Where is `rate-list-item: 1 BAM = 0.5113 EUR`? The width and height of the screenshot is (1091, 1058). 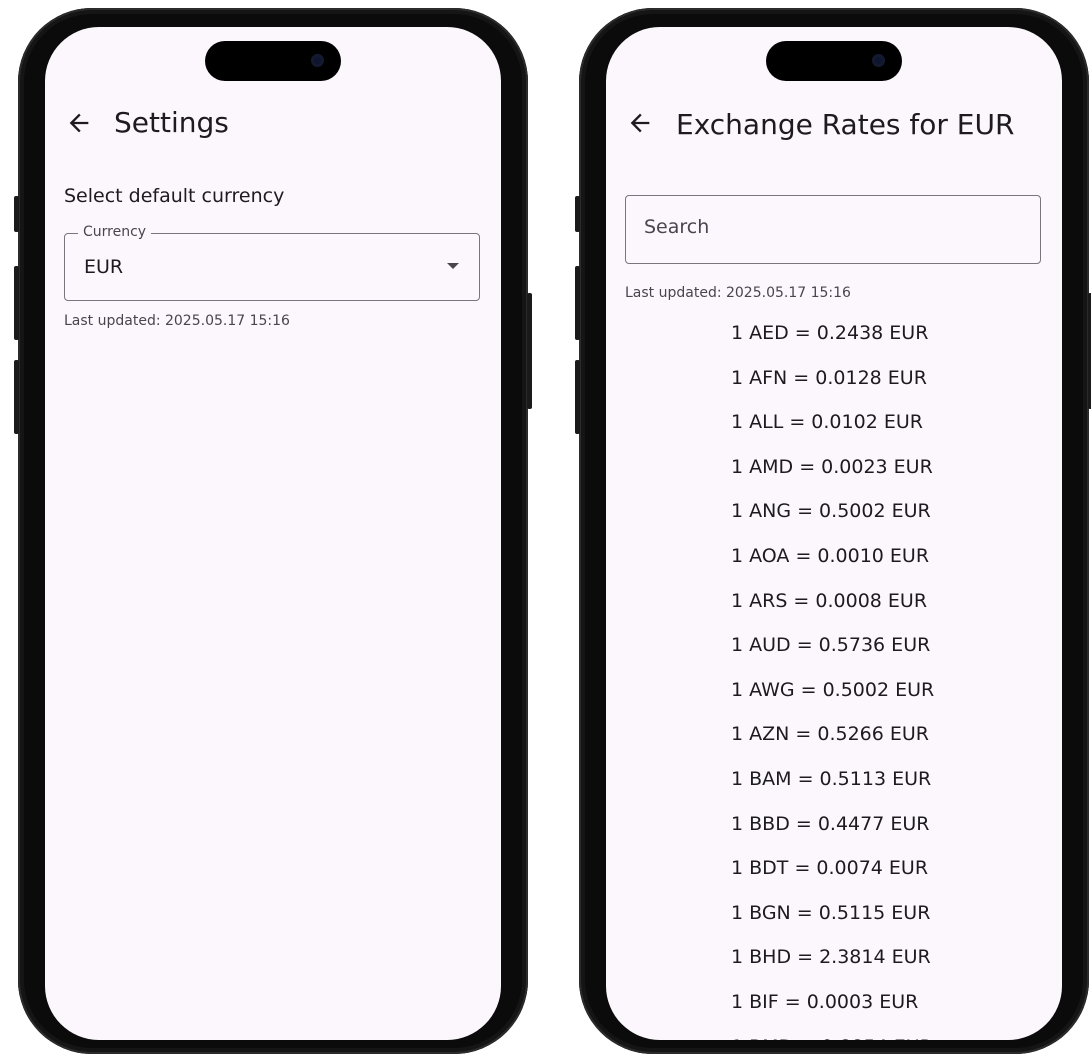 rate-list-item: 1 BAM = 0.5113 EUR is located at coordinates (831, 778).